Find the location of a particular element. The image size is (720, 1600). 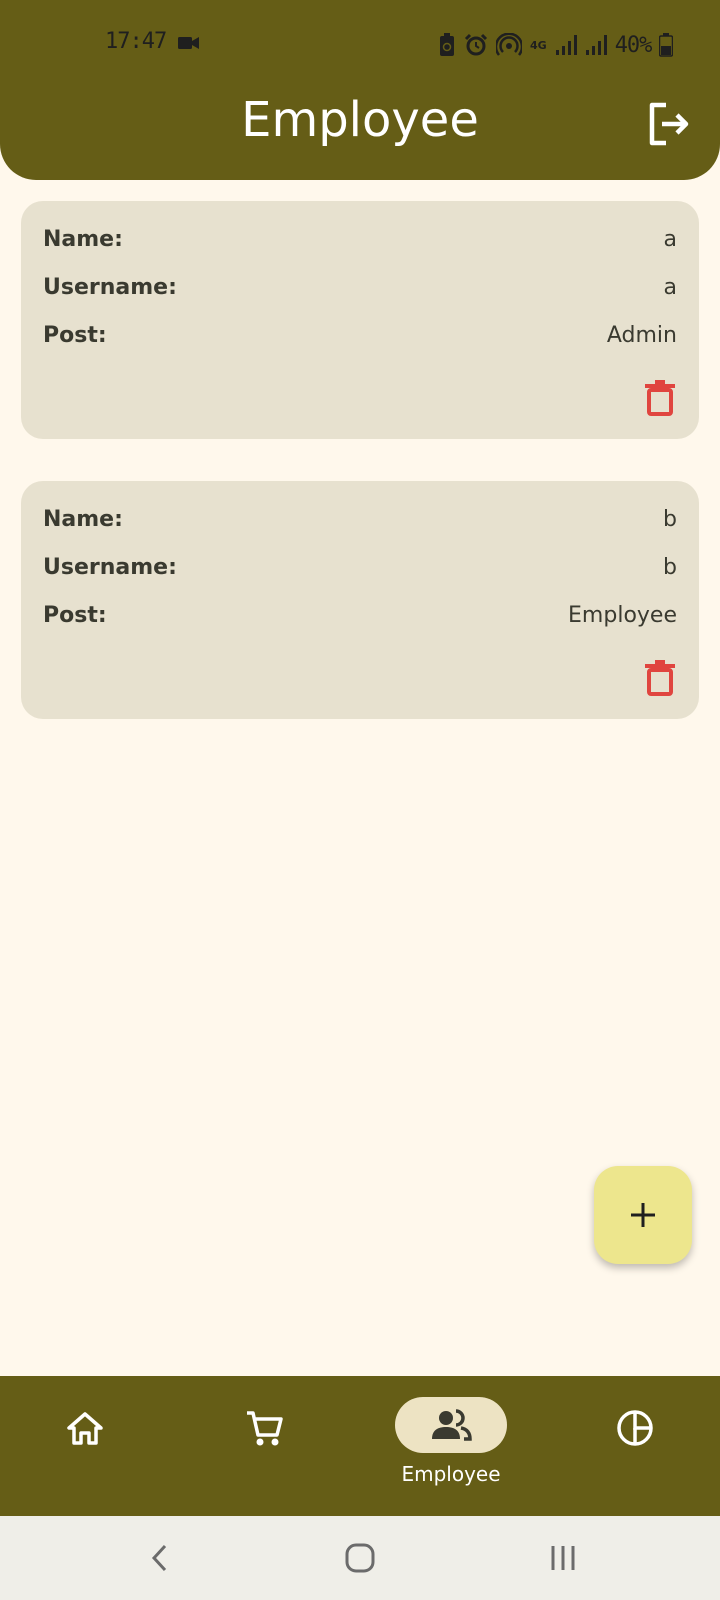

name-value: a is located at coordinates (670, 239).